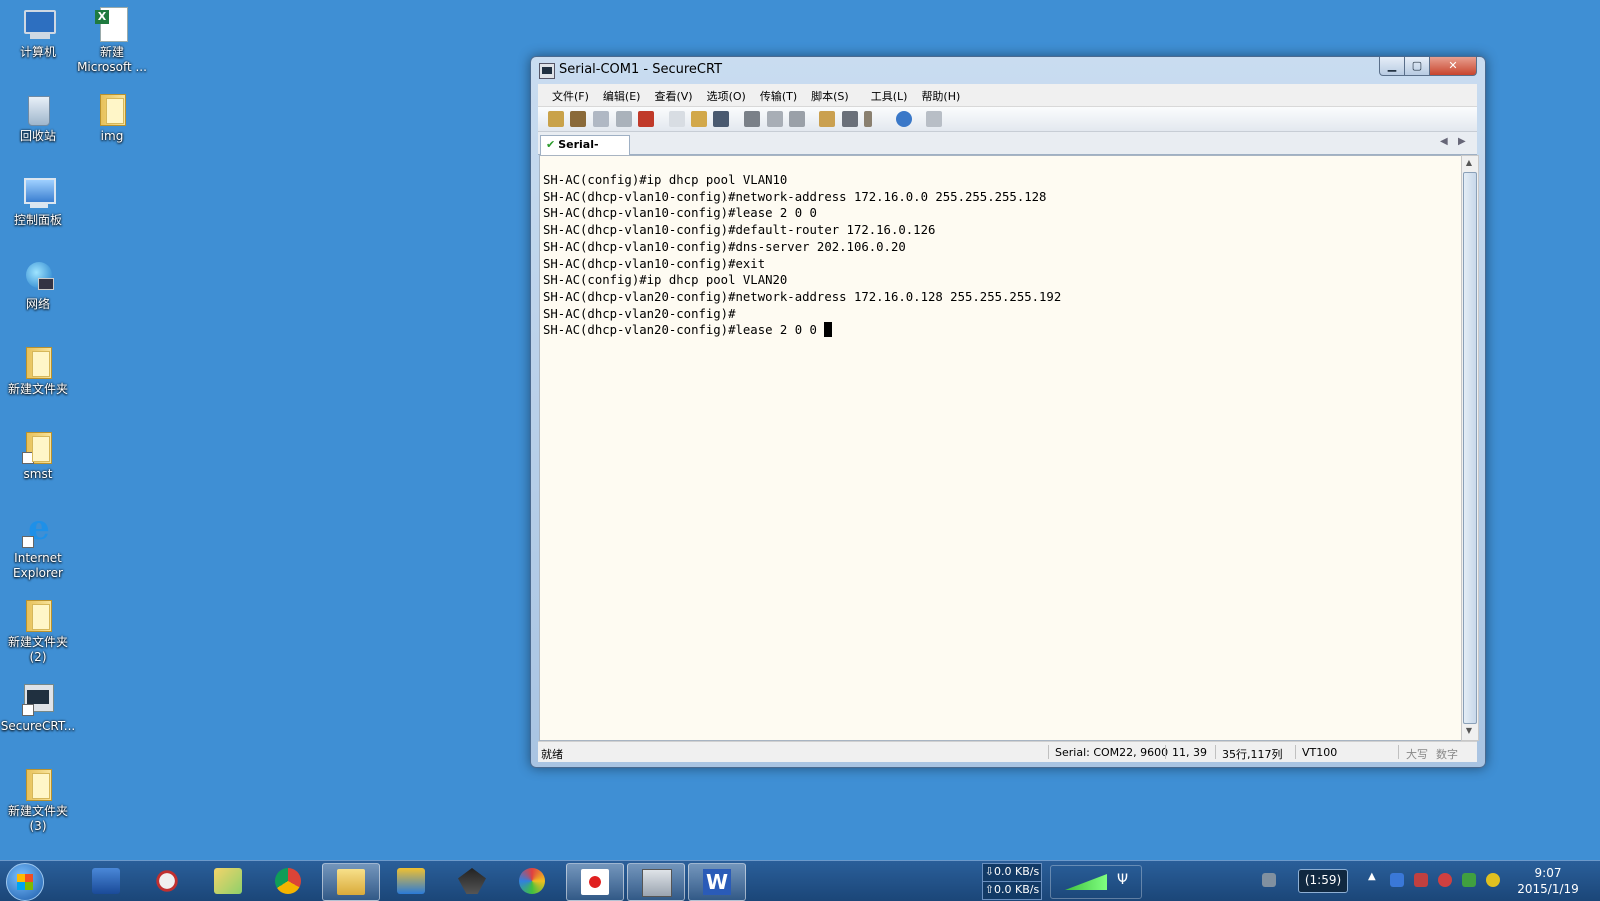 Image resolution: width=1600 pixels, height=901 pixels. What do you see at coordinates (752, 119) in the screenshot?
I see `print-icon` at bounding box center [752, 119].